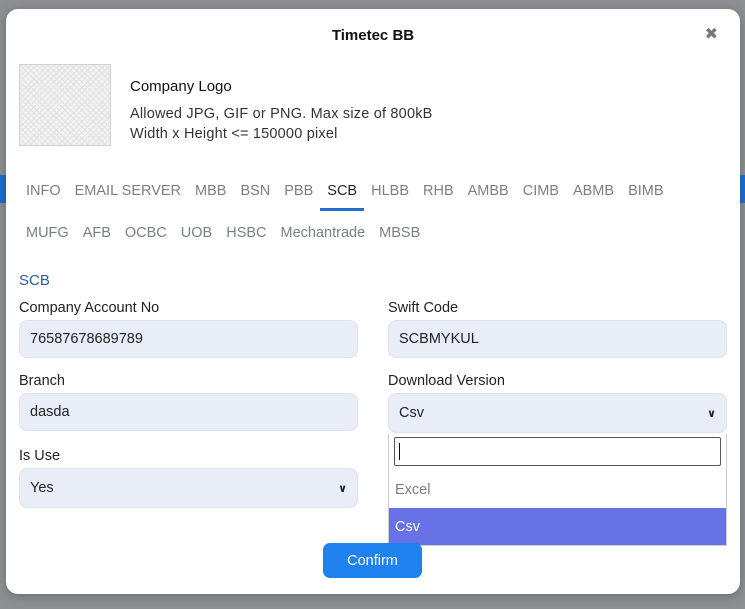  Describe the element at coordinates (645, 195) in the screenshot. I see `tab-bimb: BIMB` at that location.